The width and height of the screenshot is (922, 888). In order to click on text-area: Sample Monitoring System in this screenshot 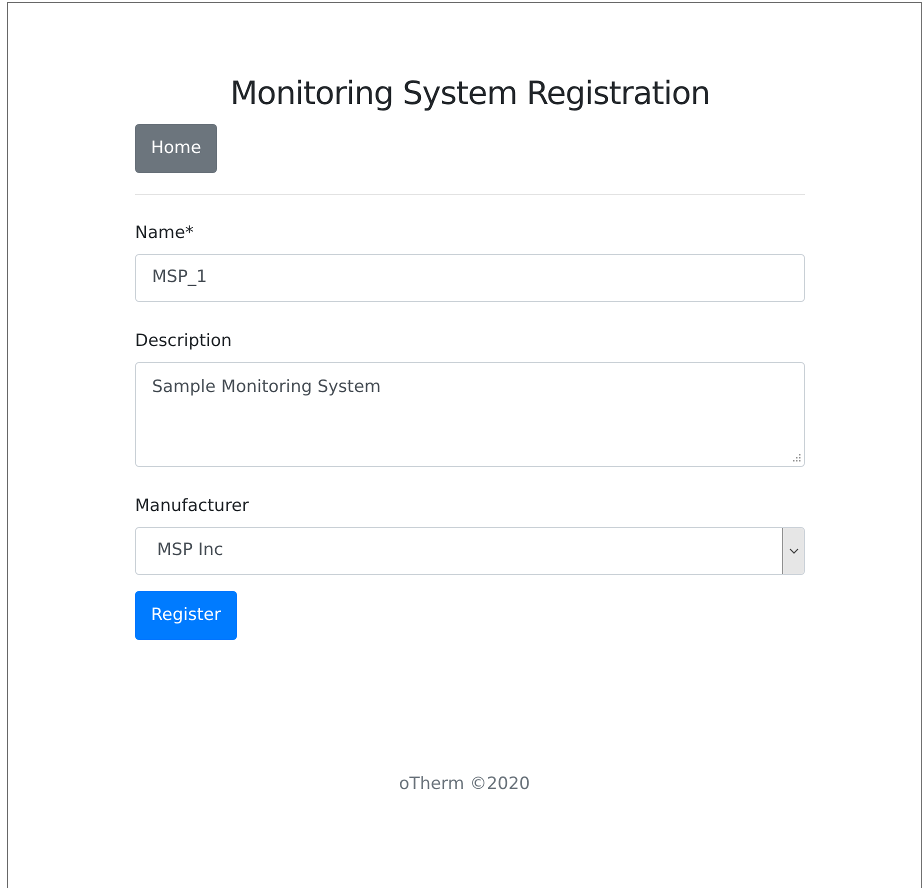, I will do `click(470, 414)`.